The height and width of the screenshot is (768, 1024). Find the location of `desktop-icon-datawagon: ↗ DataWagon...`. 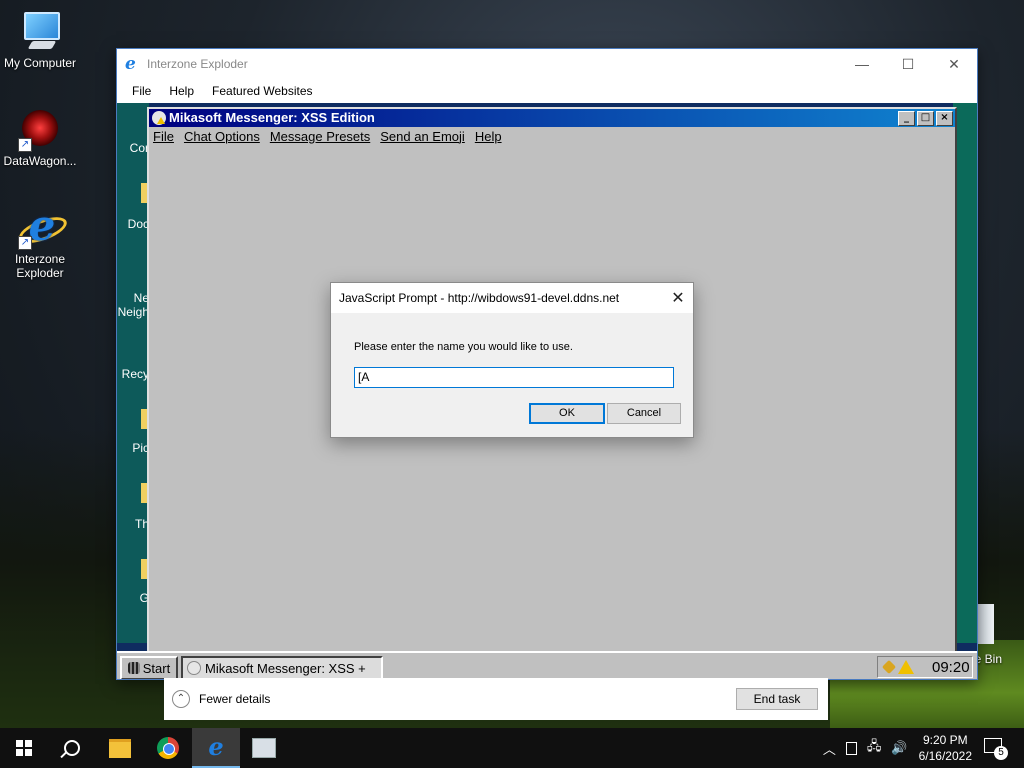

desktop-icon-datawagon: ↗ DataWagon... is located at coordinates (40, 138).